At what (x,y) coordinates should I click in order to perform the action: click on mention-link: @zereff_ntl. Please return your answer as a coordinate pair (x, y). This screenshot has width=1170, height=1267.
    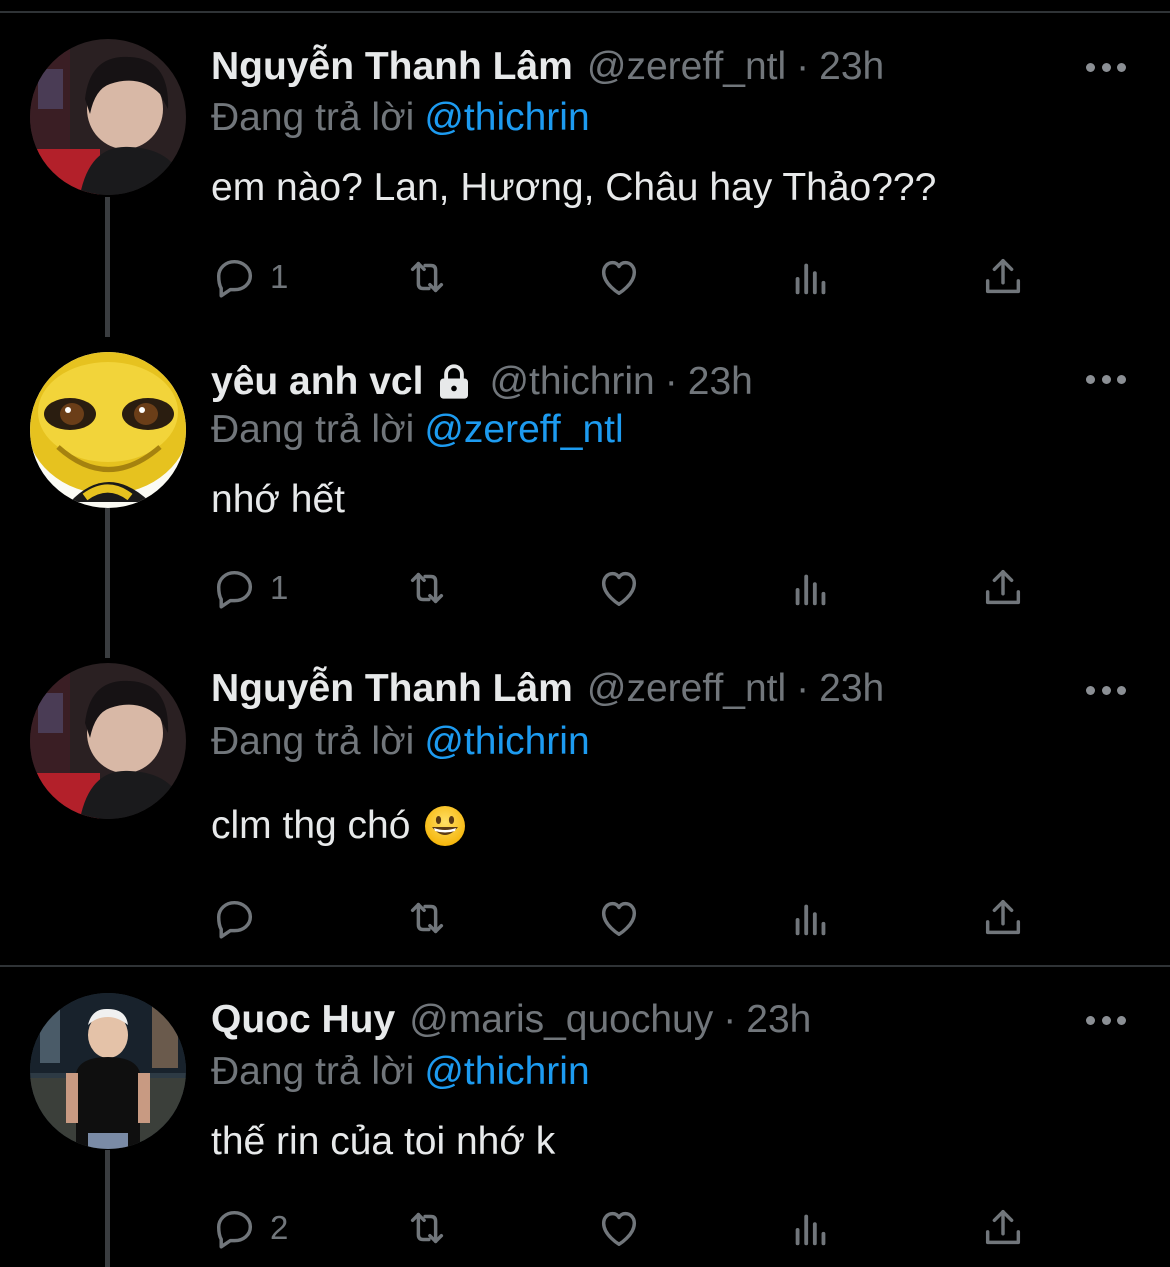
    Looking at the image, I should click on (523, 429).